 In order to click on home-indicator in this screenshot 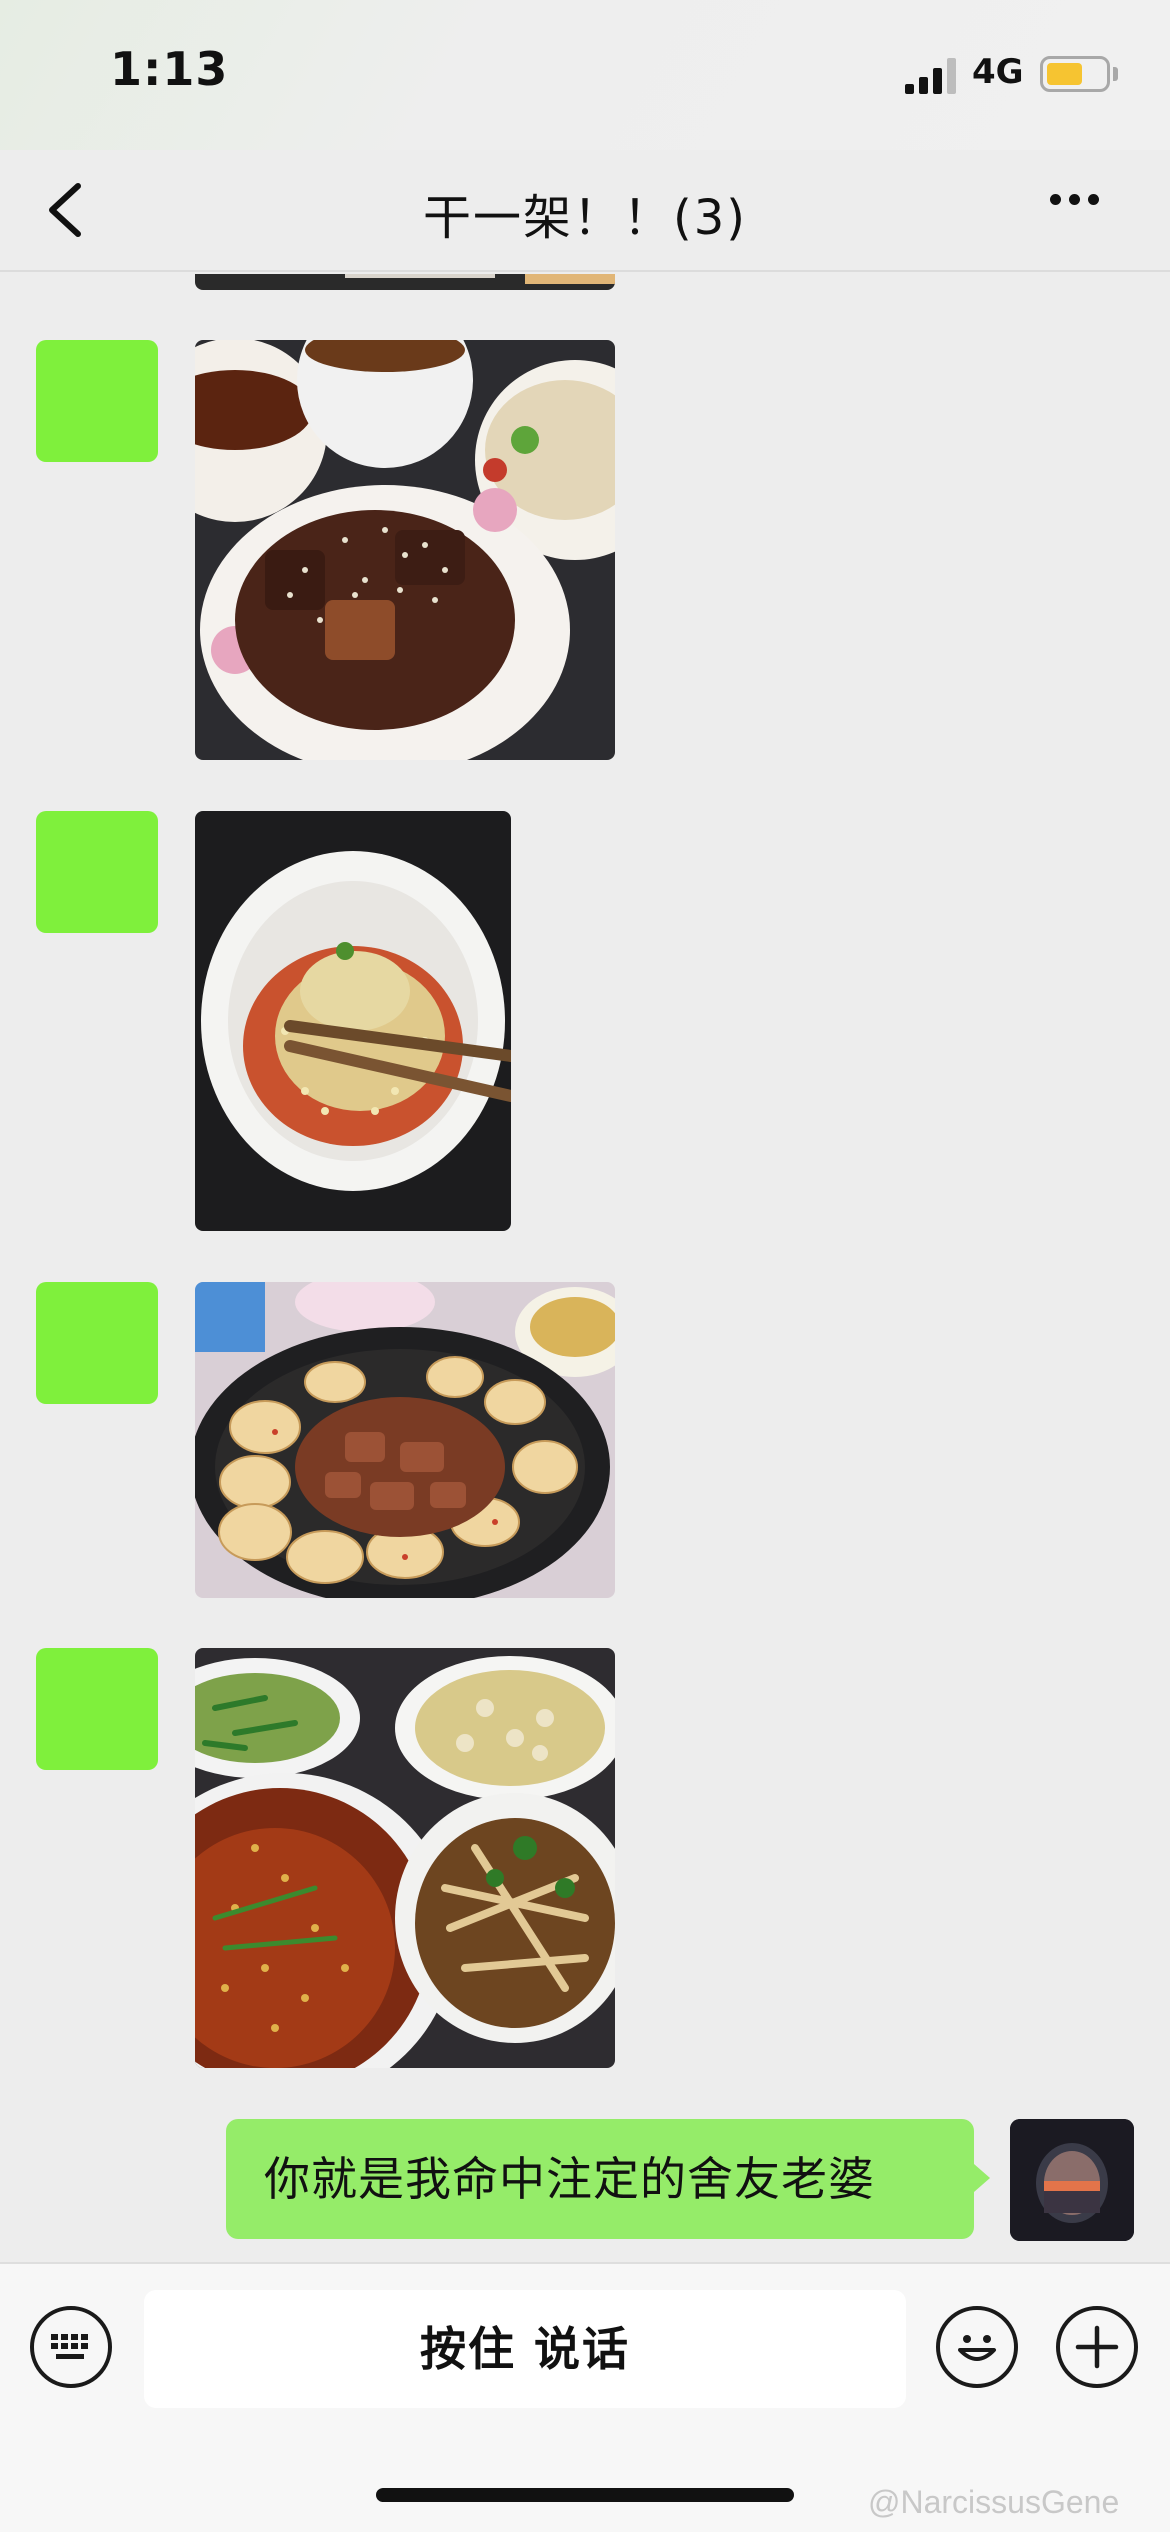, I will do `click(585, 2495)`.